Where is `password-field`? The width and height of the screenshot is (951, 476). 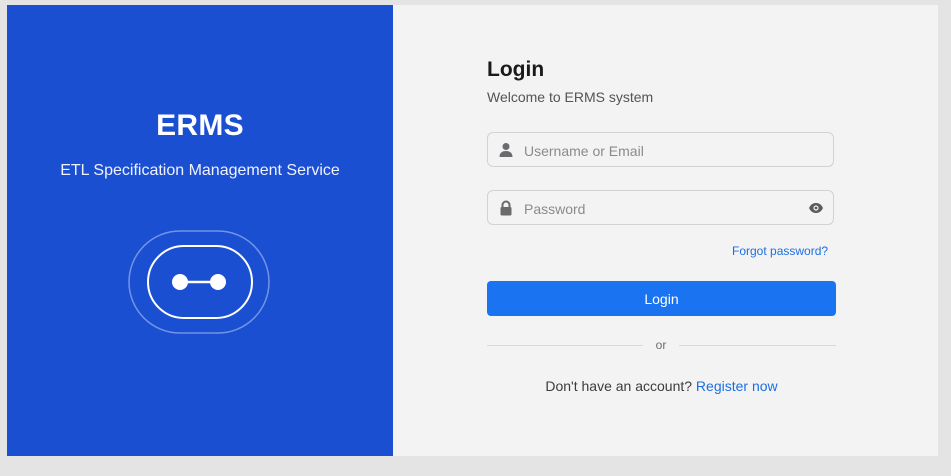
password-field is located at coordinates (660, 208).